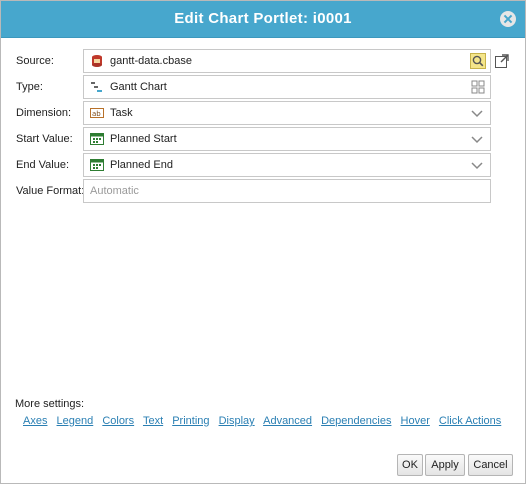 This screenshot has width=526, height=484. What do you see at coordinates (138, 87) in the screenshot?
I see `type-value: Gantt Chart` at bounding box center [138, 87].